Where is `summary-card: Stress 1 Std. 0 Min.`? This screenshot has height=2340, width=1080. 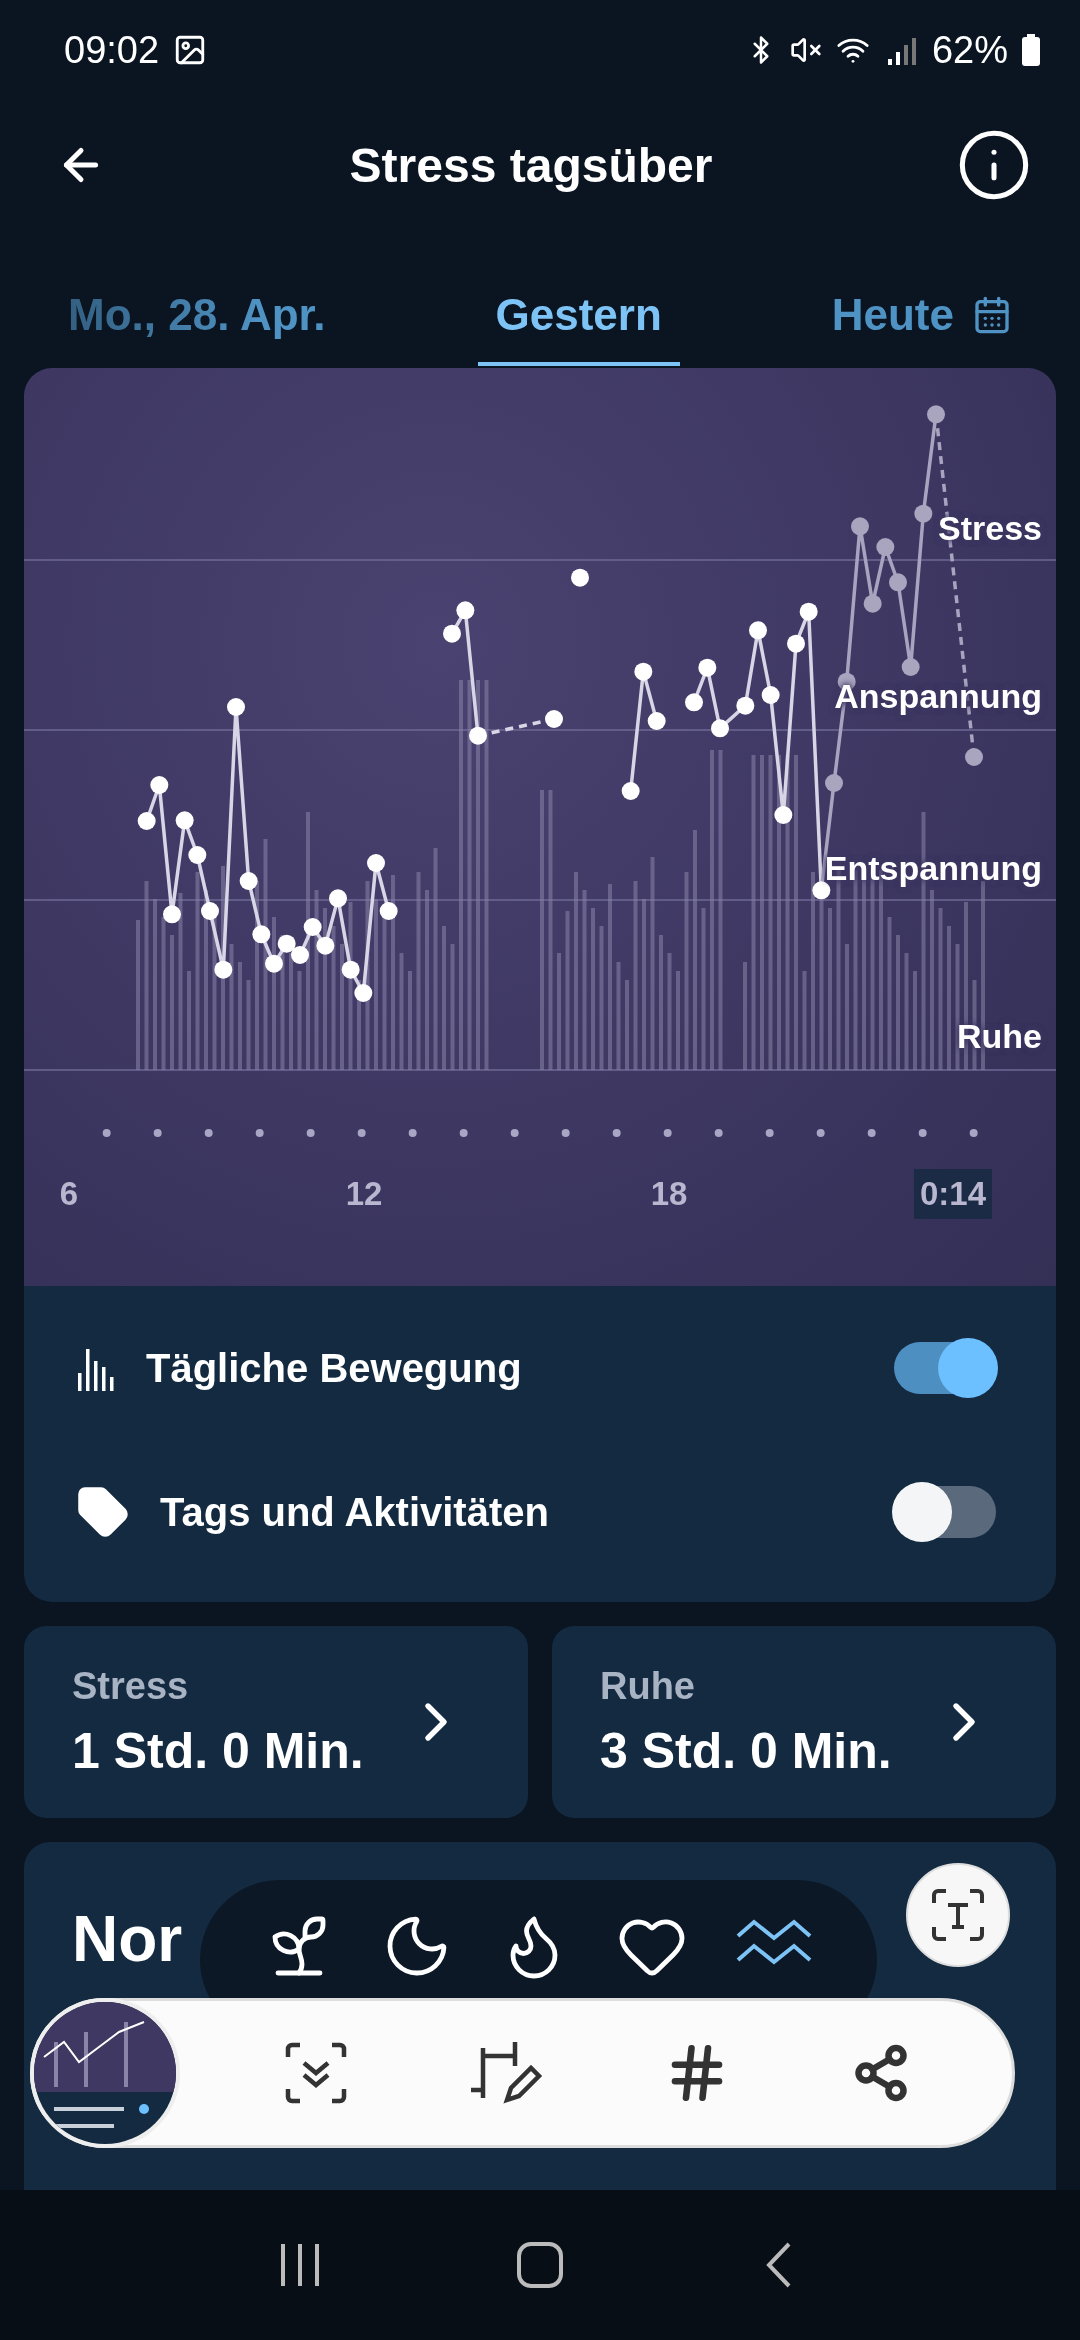 summary-card: Stress 1 Std. 0 Min. is located at coordinates (276, 1722).